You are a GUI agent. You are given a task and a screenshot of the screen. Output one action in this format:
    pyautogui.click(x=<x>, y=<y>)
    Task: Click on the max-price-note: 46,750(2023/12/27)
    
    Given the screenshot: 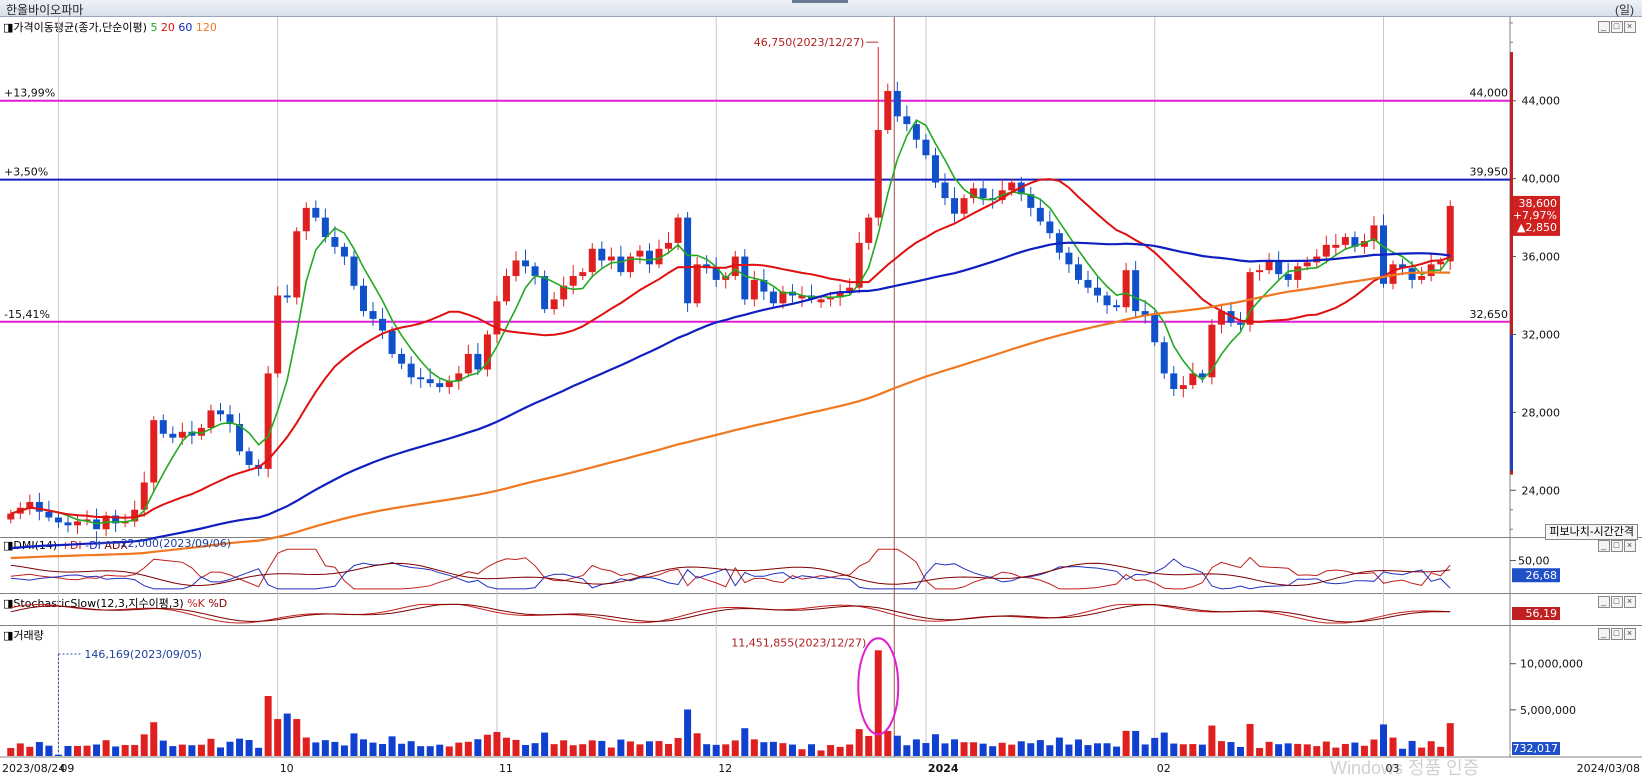 What is the action you would take?
    pyautogui.click(x=809, y=42)
    